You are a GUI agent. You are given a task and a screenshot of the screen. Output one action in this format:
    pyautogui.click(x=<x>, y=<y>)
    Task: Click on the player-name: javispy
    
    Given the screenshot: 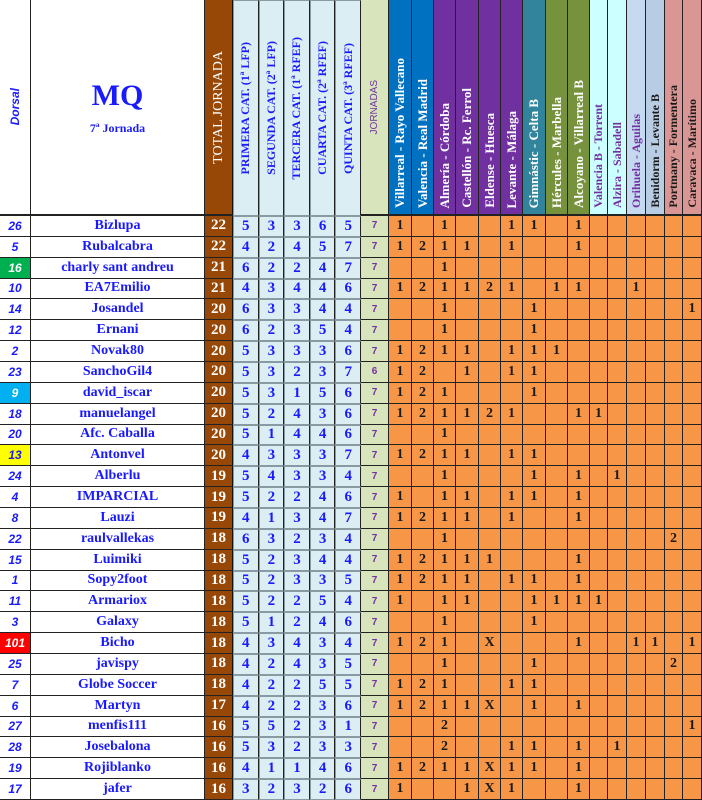 What is the action you would take?
    pyautogui.click(x=118, y=664)
    